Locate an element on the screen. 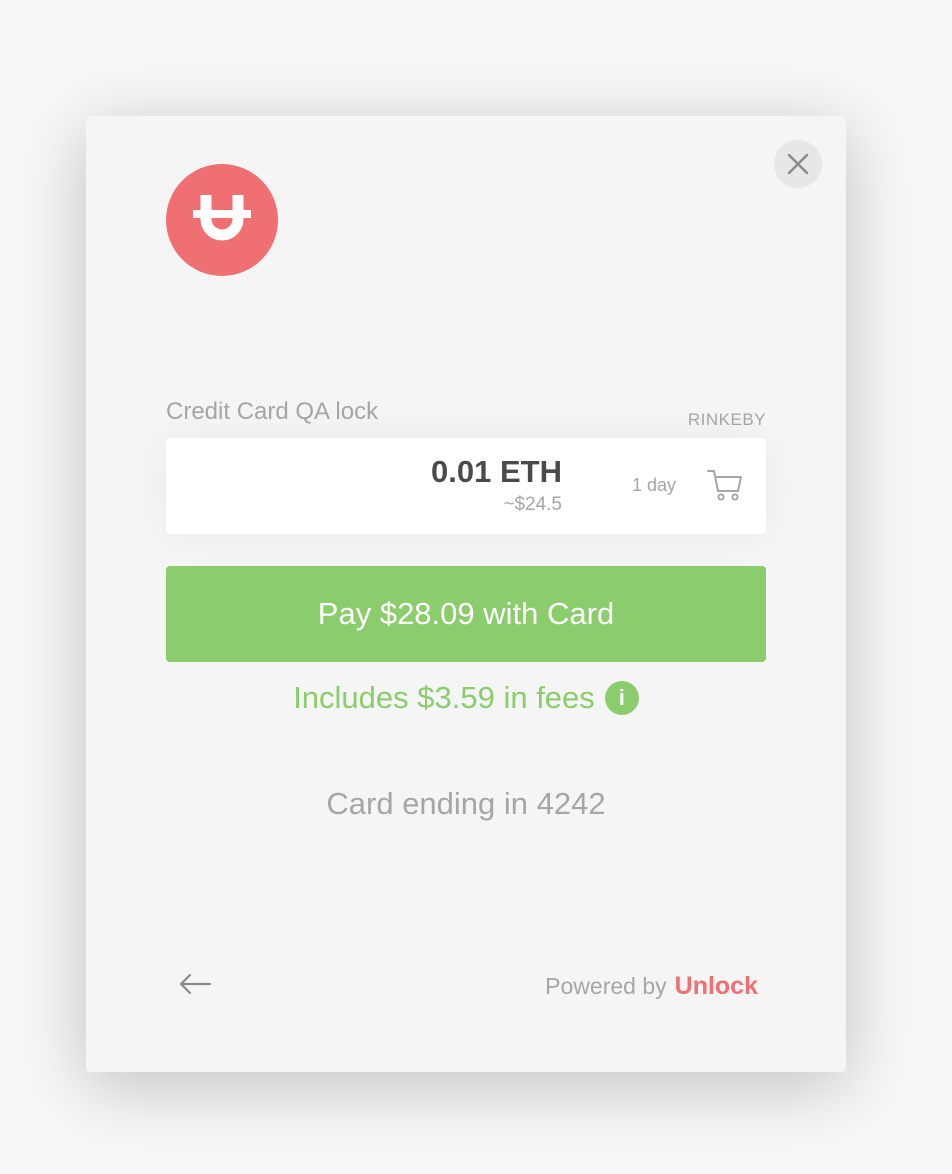 The width and height of the screenshot is (952, 1174). powered-by-label: Powered by is located at coordinates (606, 986).